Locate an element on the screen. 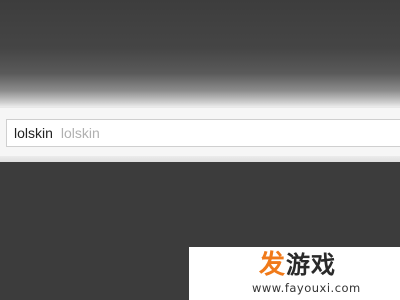 This screenshot has height=300, width=400. search-typed-text: lolskin is located at coordinates (33, 133).